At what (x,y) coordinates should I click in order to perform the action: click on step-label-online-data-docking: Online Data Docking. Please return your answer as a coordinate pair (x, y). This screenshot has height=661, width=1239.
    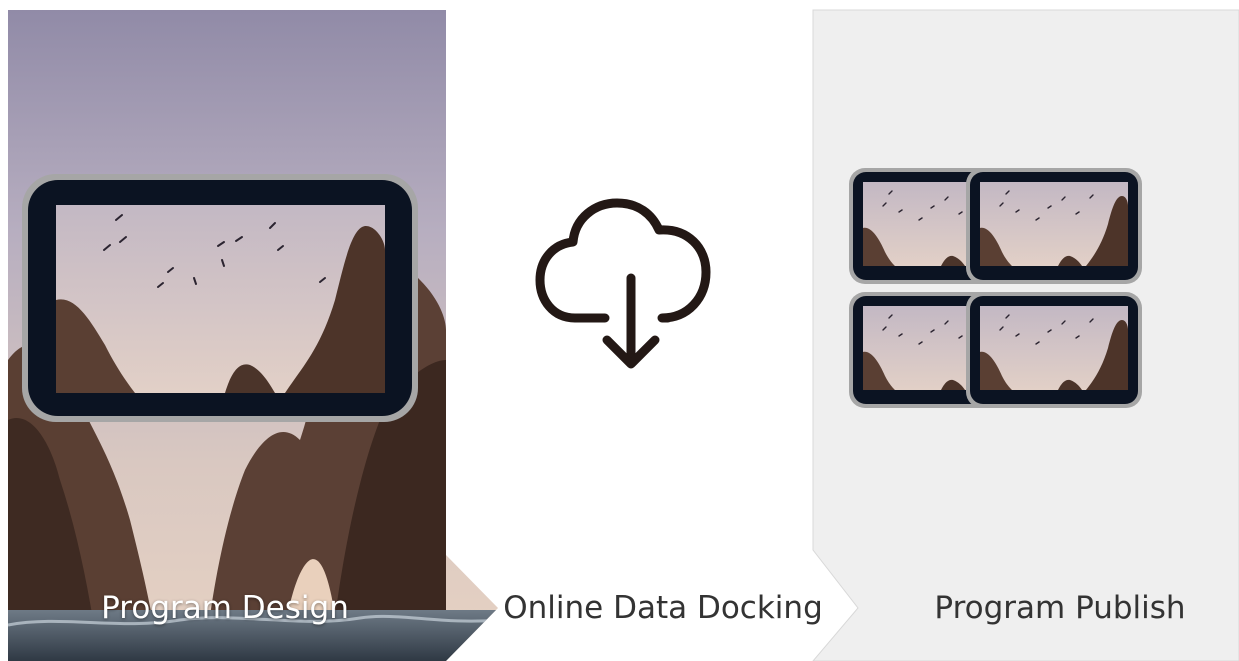
    Looking at the image, I should click on (663, 608).